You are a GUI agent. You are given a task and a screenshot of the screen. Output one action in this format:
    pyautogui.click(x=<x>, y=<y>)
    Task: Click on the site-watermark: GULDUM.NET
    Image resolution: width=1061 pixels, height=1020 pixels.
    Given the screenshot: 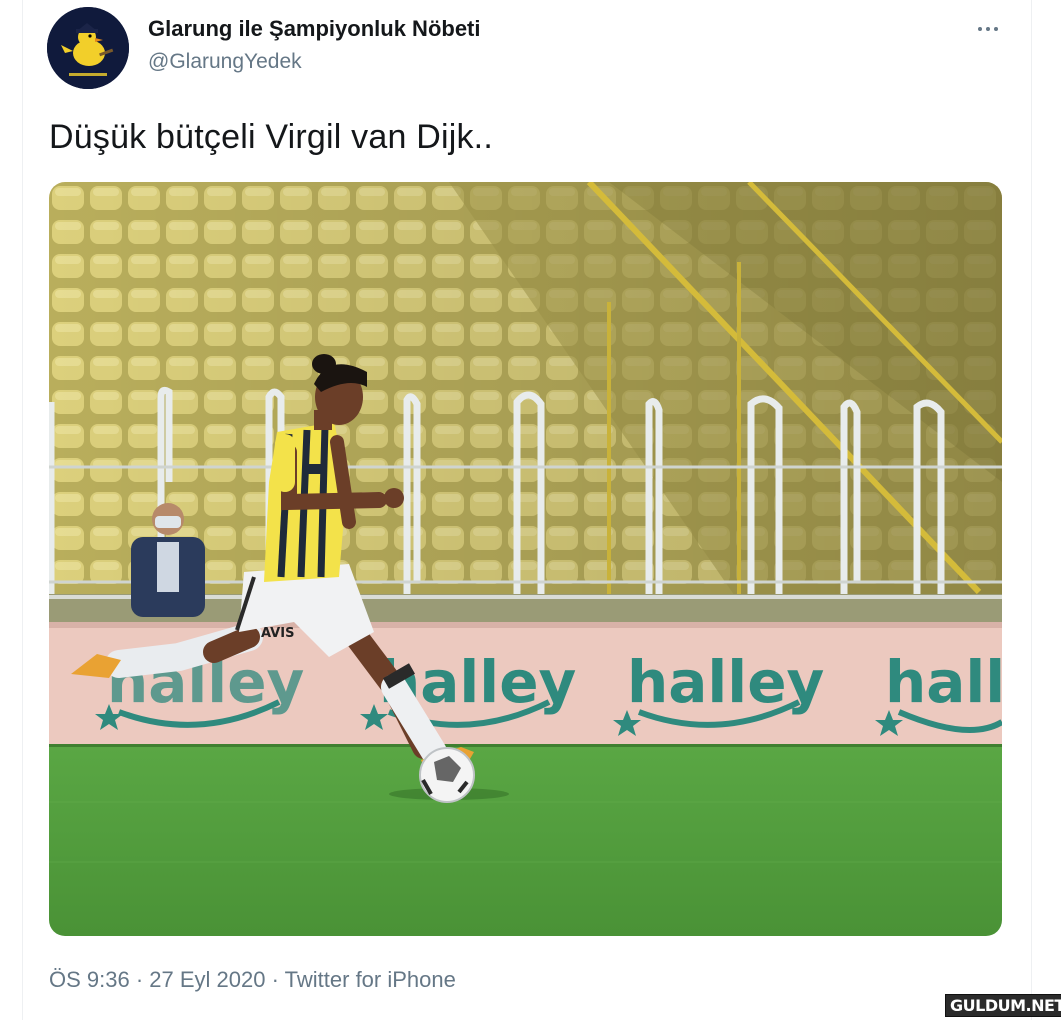 What is the action you would take?
    pyautogui.click(x=1003, y=1005)
    